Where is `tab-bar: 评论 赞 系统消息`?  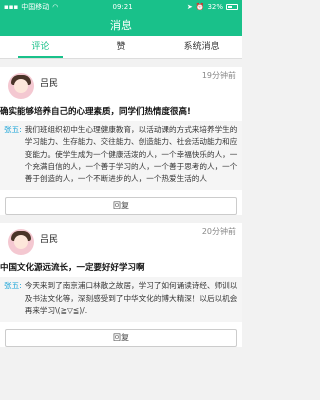 tab-bar: 评论 赞 系统消息 is located at coordinates (121, 47).